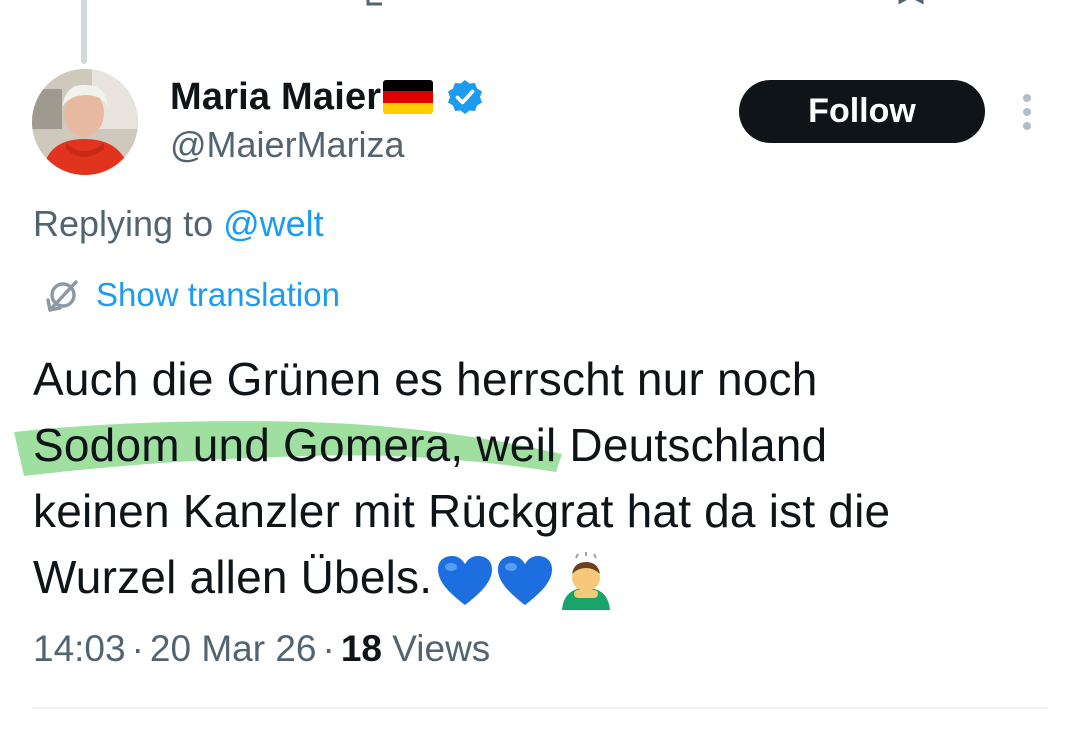  I want to click on share-icon, so click(1015, 4).